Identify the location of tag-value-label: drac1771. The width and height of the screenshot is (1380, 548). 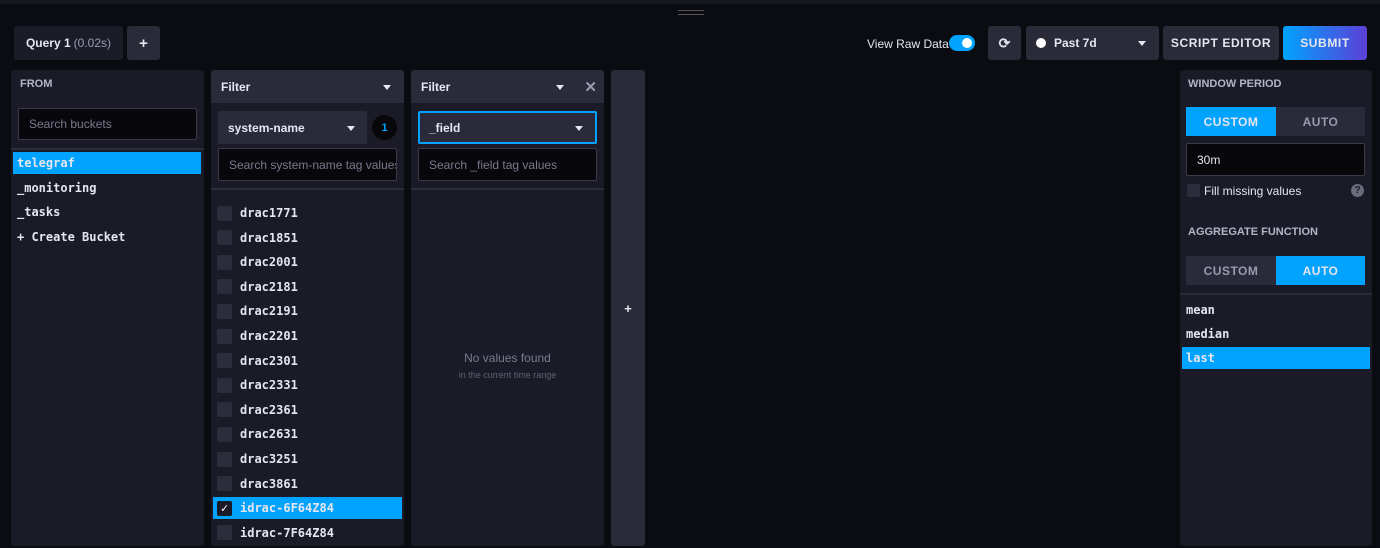
(269, 213).